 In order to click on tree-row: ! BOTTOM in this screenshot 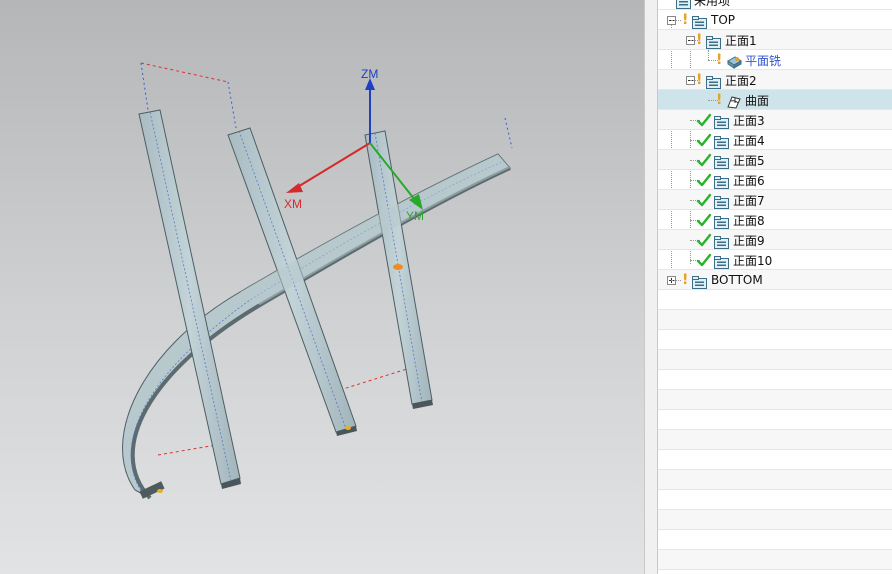, I will do `click(775, 280)`.